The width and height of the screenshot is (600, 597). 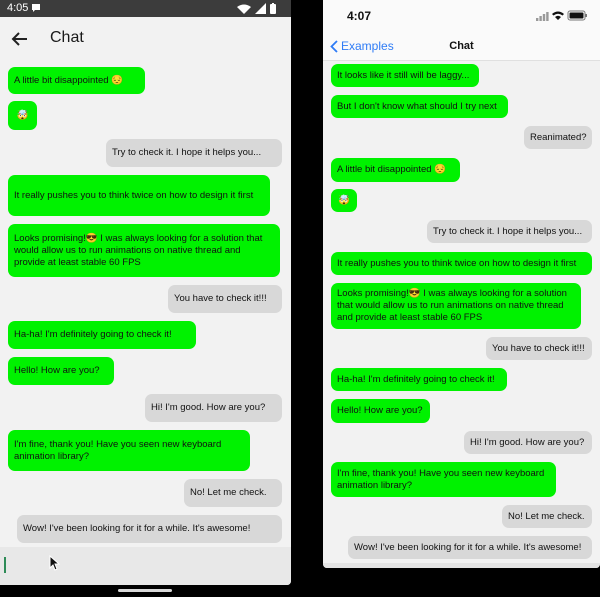 What do you see at coordinates (54, 563) in the screenshot?
I see `mouse-pointer-icon` at bounding box center [54, 563].